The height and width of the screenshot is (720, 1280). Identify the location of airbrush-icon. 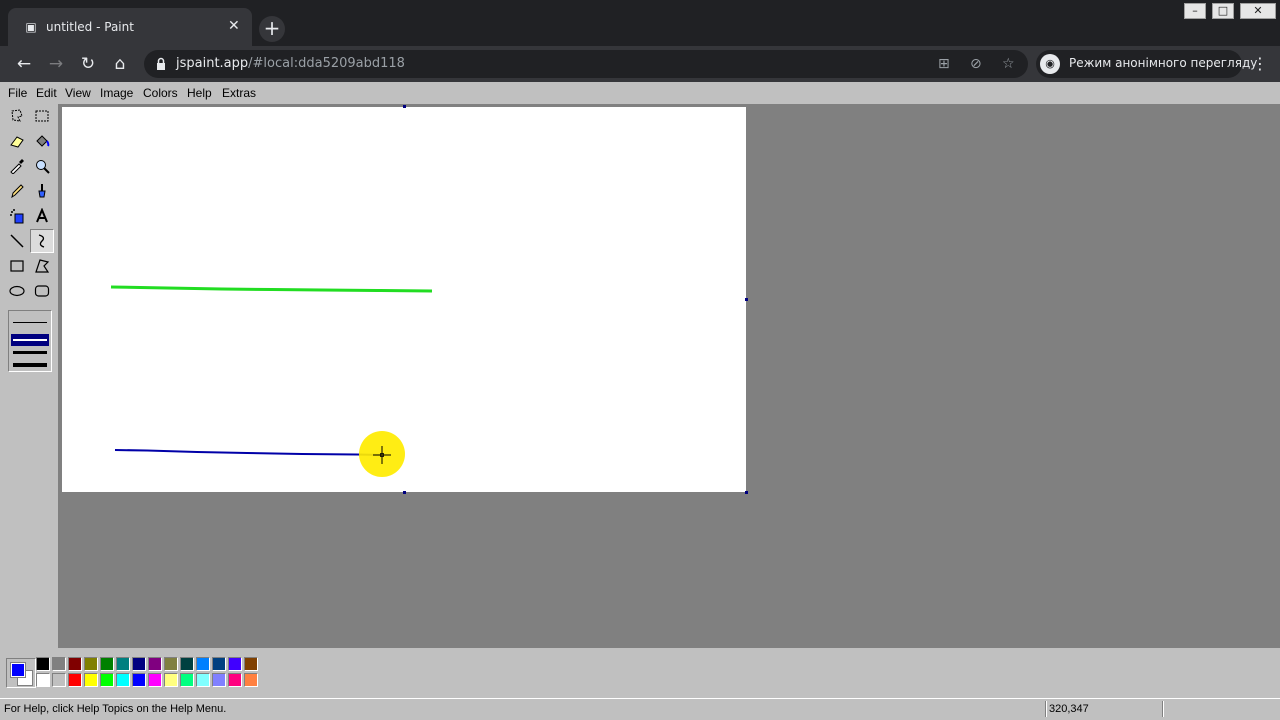
(17, 216).